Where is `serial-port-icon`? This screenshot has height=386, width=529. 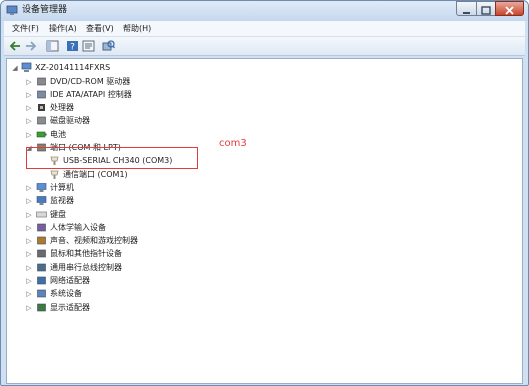 serial-port-icon is located at coordinates (54, 174).